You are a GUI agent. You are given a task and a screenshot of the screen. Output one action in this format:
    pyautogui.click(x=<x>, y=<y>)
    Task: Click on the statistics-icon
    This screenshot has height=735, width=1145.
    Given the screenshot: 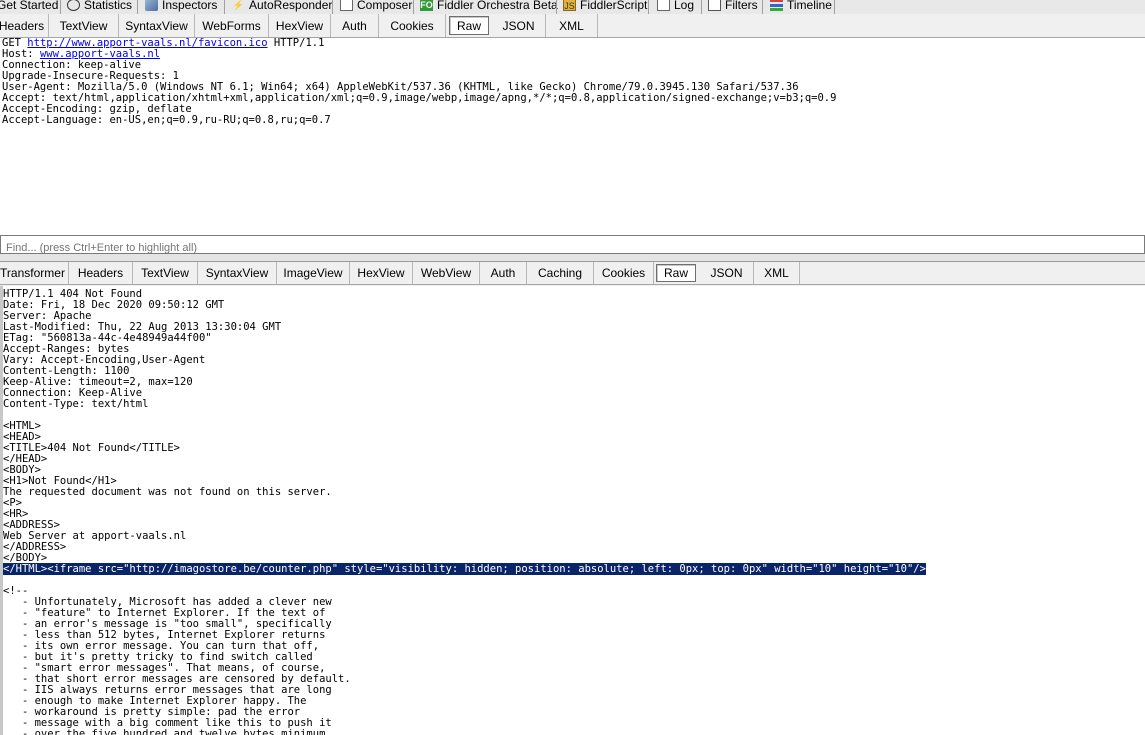 What is the action you would take?
    pyautogui.click(x=73, y=5)
    